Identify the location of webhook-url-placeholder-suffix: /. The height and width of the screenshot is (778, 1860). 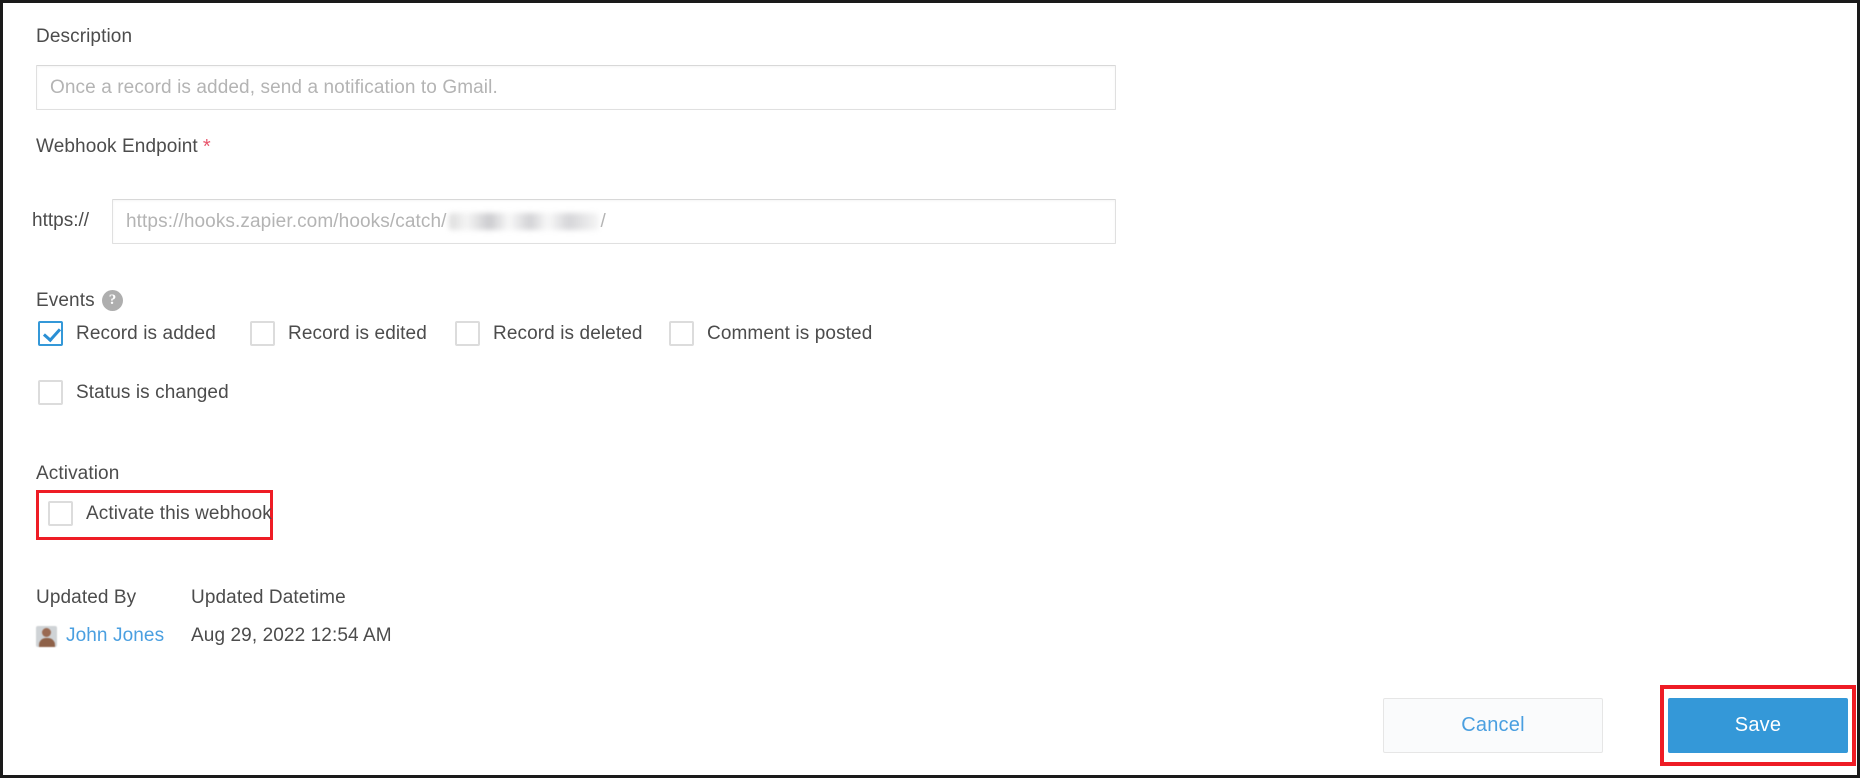
(603, 221).